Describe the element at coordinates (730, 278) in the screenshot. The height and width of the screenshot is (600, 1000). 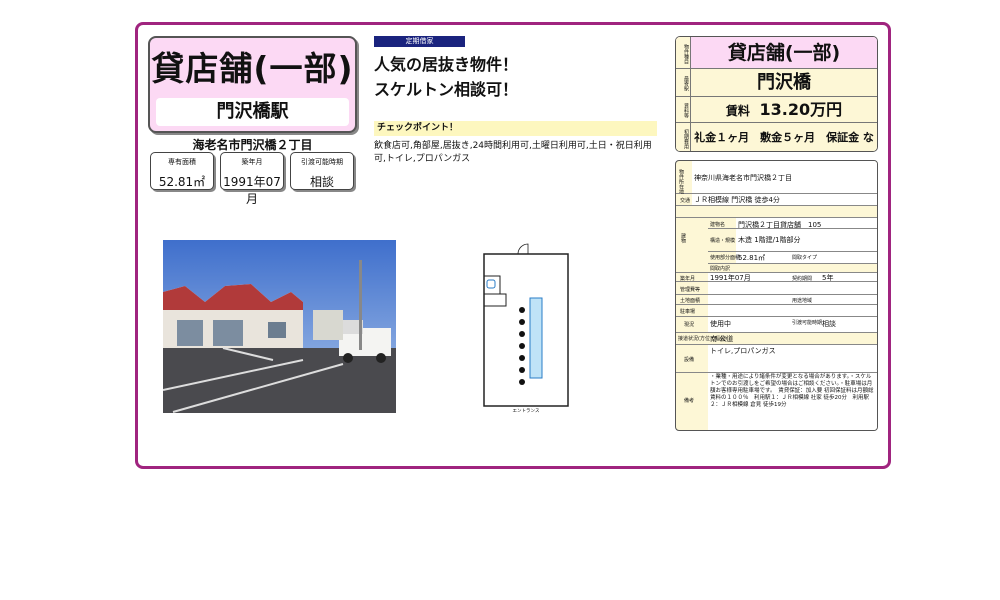
I see `built-value: 1991年07月` at that location.